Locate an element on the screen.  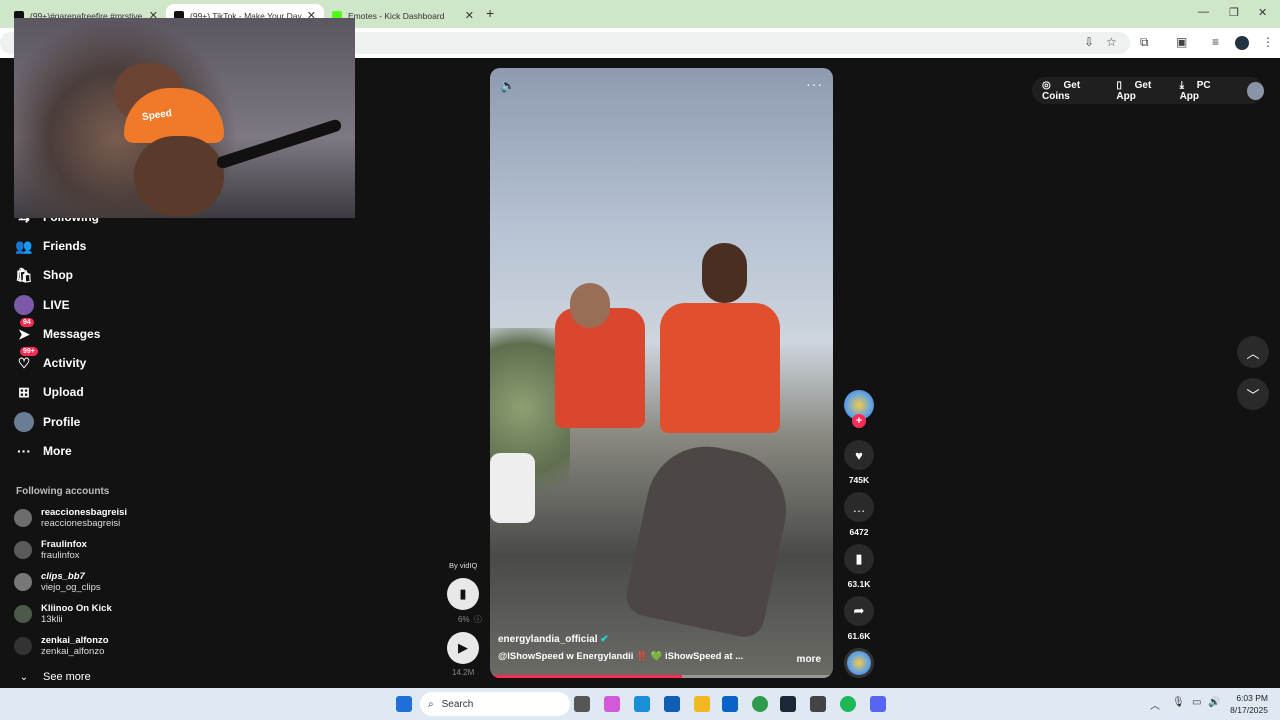
play-button: ▶ is located at coordinates (463, 648).